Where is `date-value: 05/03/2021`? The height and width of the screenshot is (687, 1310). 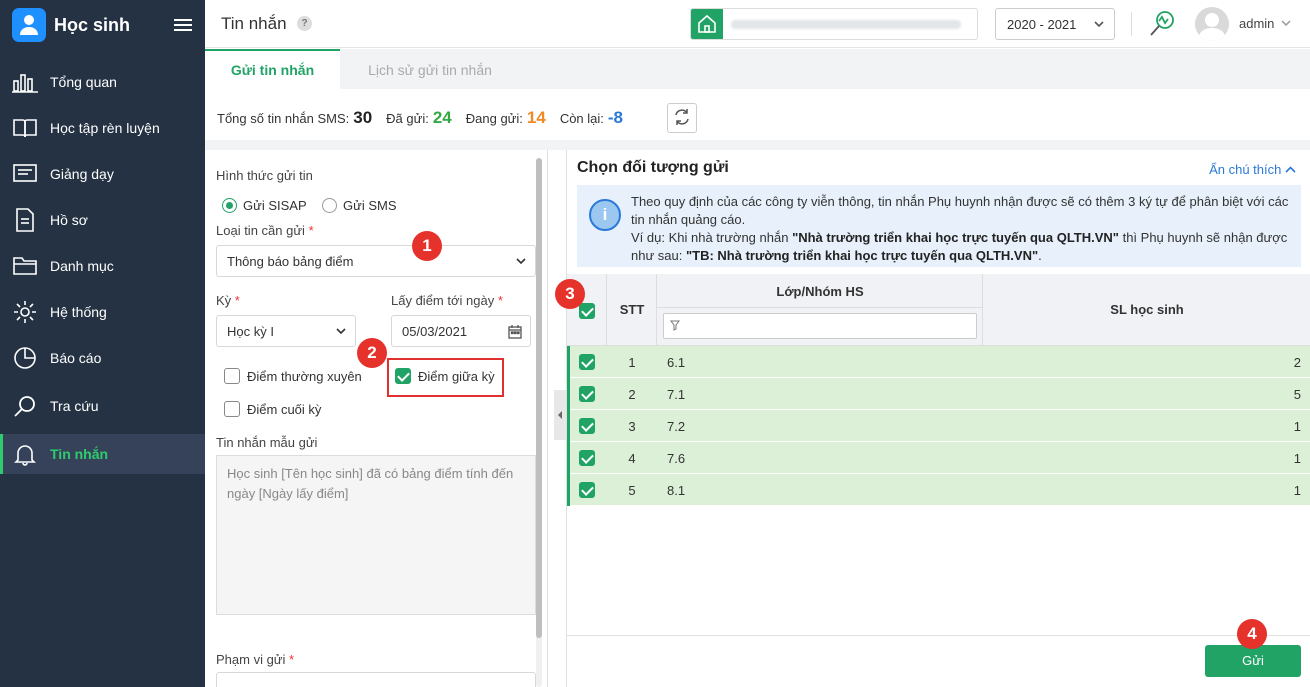 date-value: 05/03/2021 is located at coordinates (435, 331).